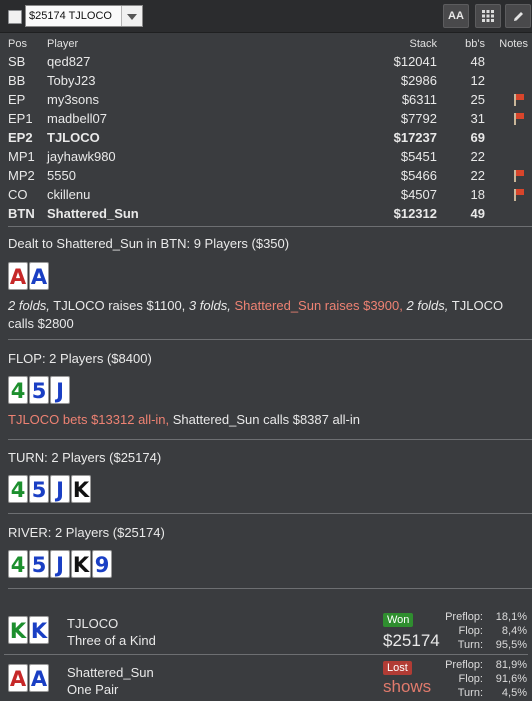 Image resolution: width=532 pixels, height=701 pixels. Describe the element at coordinates (418, 175) in the screenshot. I see `player-stack: $5466` at that location.